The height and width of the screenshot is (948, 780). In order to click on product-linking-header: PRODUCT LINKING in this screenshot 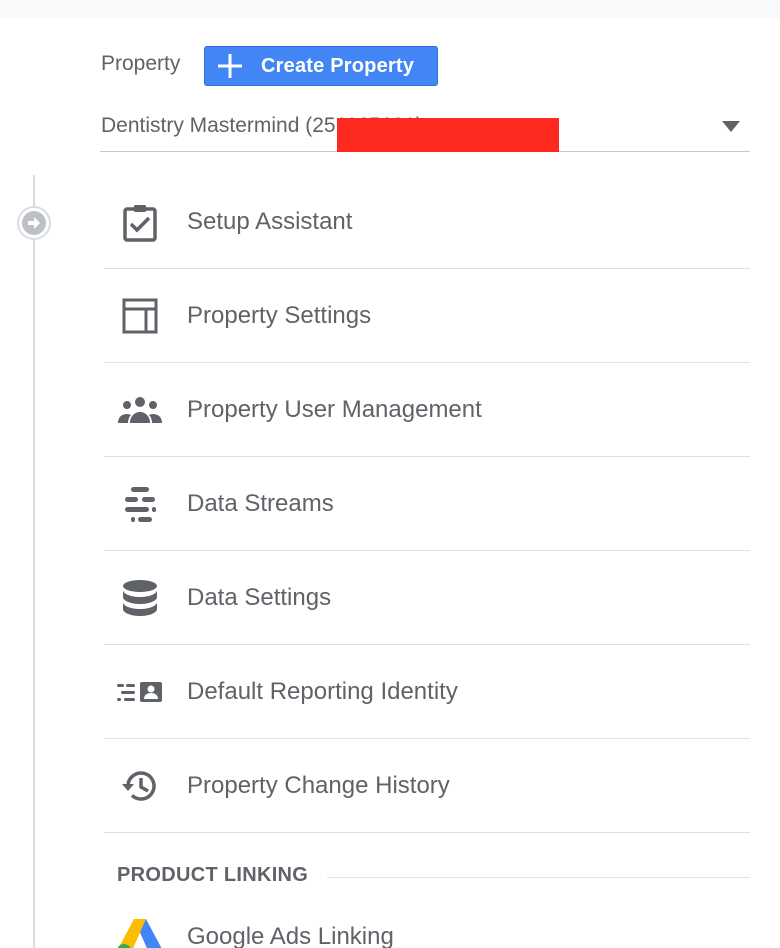, I will do `click(213, 875)`.